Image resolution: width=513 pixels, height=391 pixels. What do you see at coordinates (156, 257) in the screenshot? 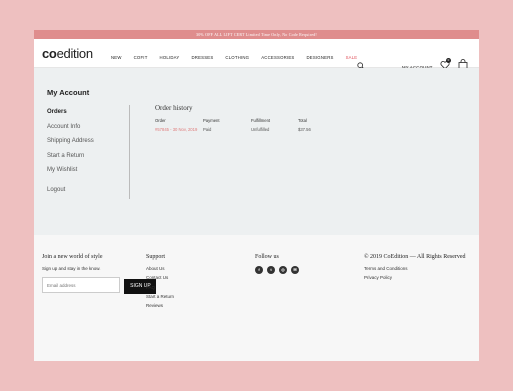
I see `support-title: Support` at bounding box center [156, 257].